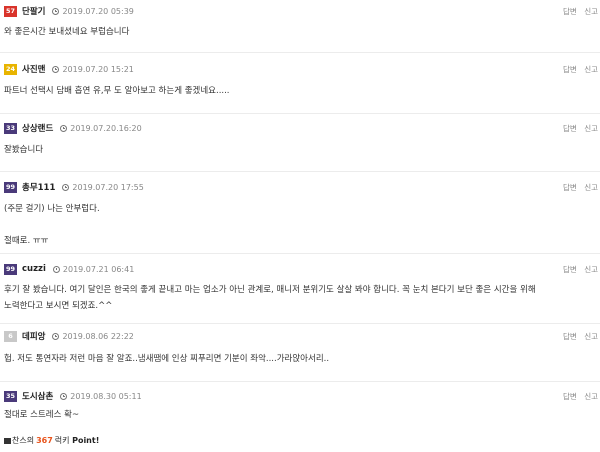 The height and width of the screenshot is (452, 600). Describe the element at coordinates (98, 336) in the screenshot. I see `comment-date: 2019.08.06 22:22` at that location.